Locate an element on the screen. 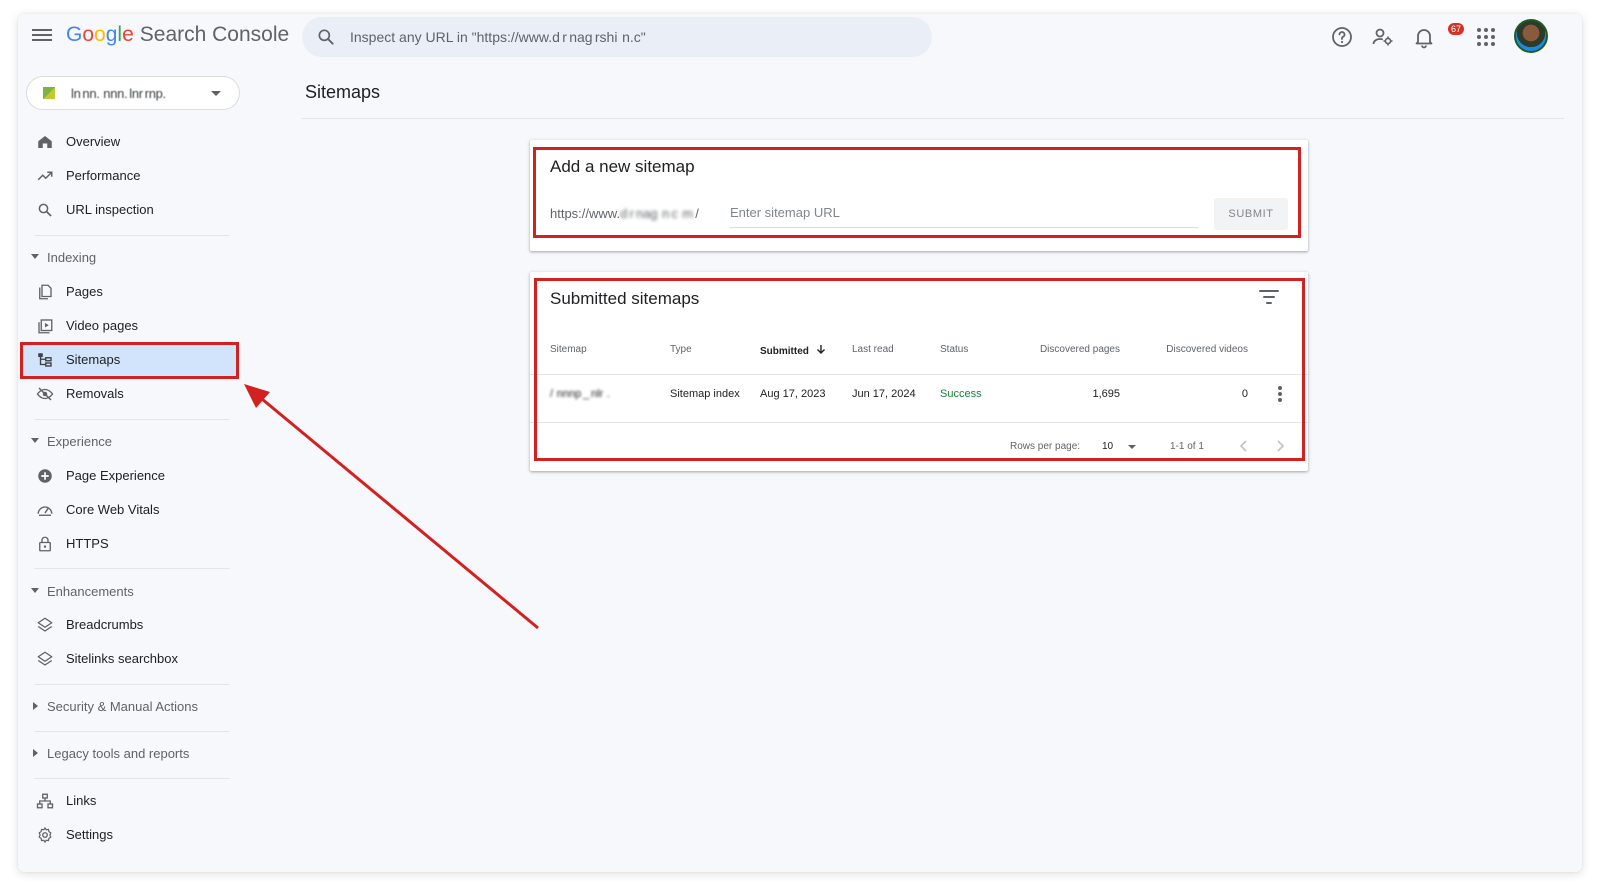 This screenshot has height=889, width=1600. sidebar-item-url-inspection: URL inspection is located at coordinates (129, 210).